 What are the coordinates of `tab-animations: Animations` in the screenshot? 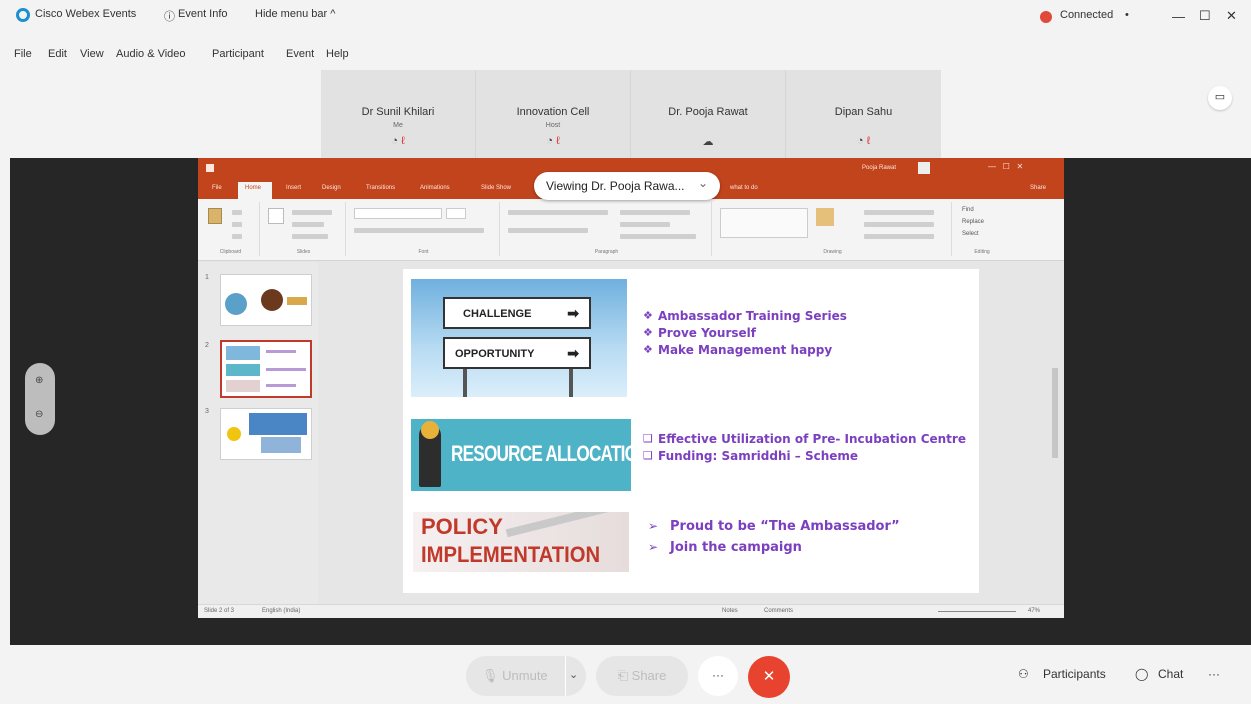 It's located at (435, 188).